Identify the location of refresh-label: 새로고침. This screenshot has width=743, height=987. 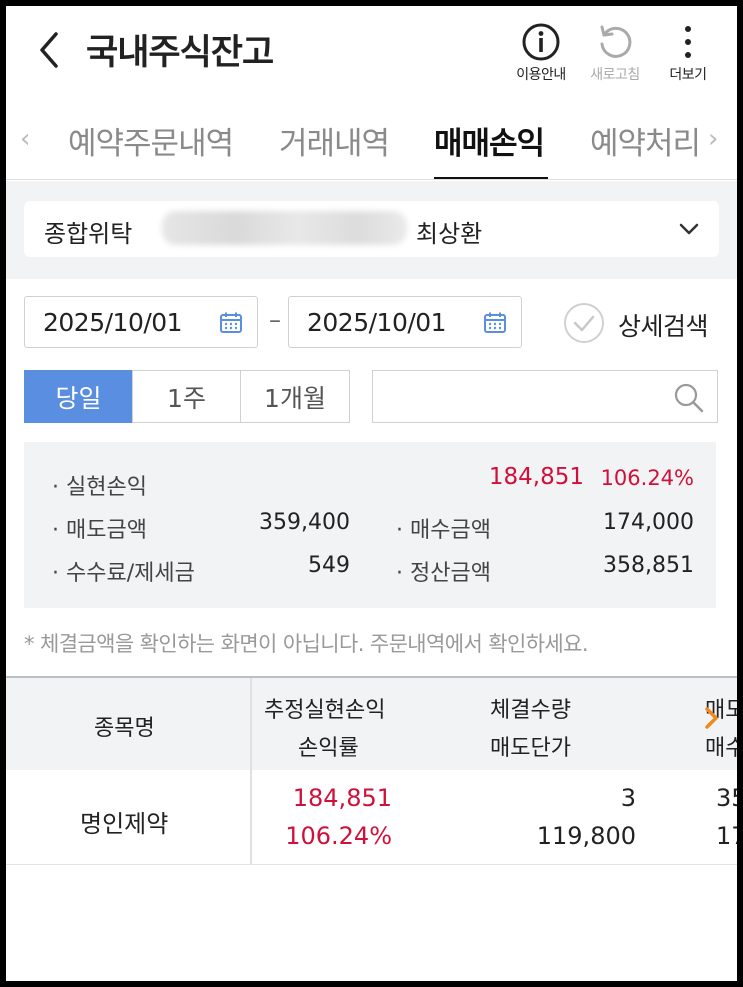
(615, 75).